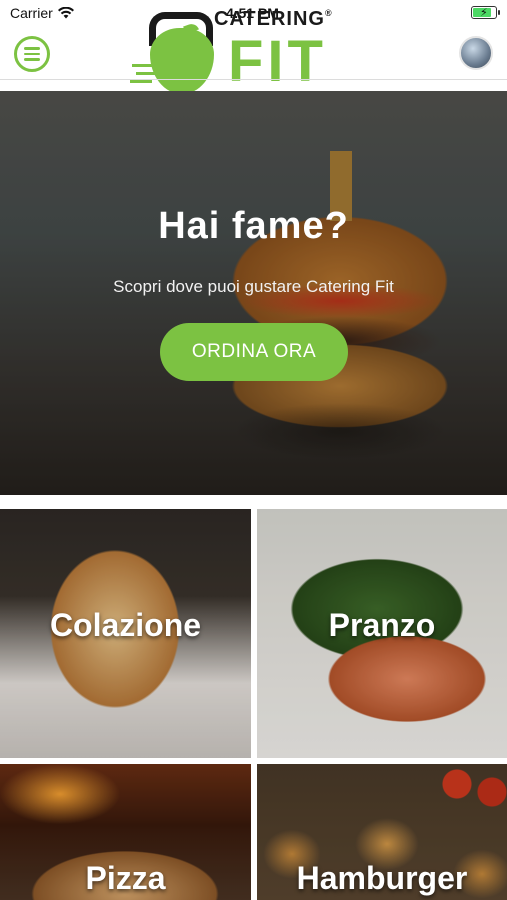 The width and height of the screenshot is (507, 900). I want to click on category-label: Pranzo, so click(382, 625).